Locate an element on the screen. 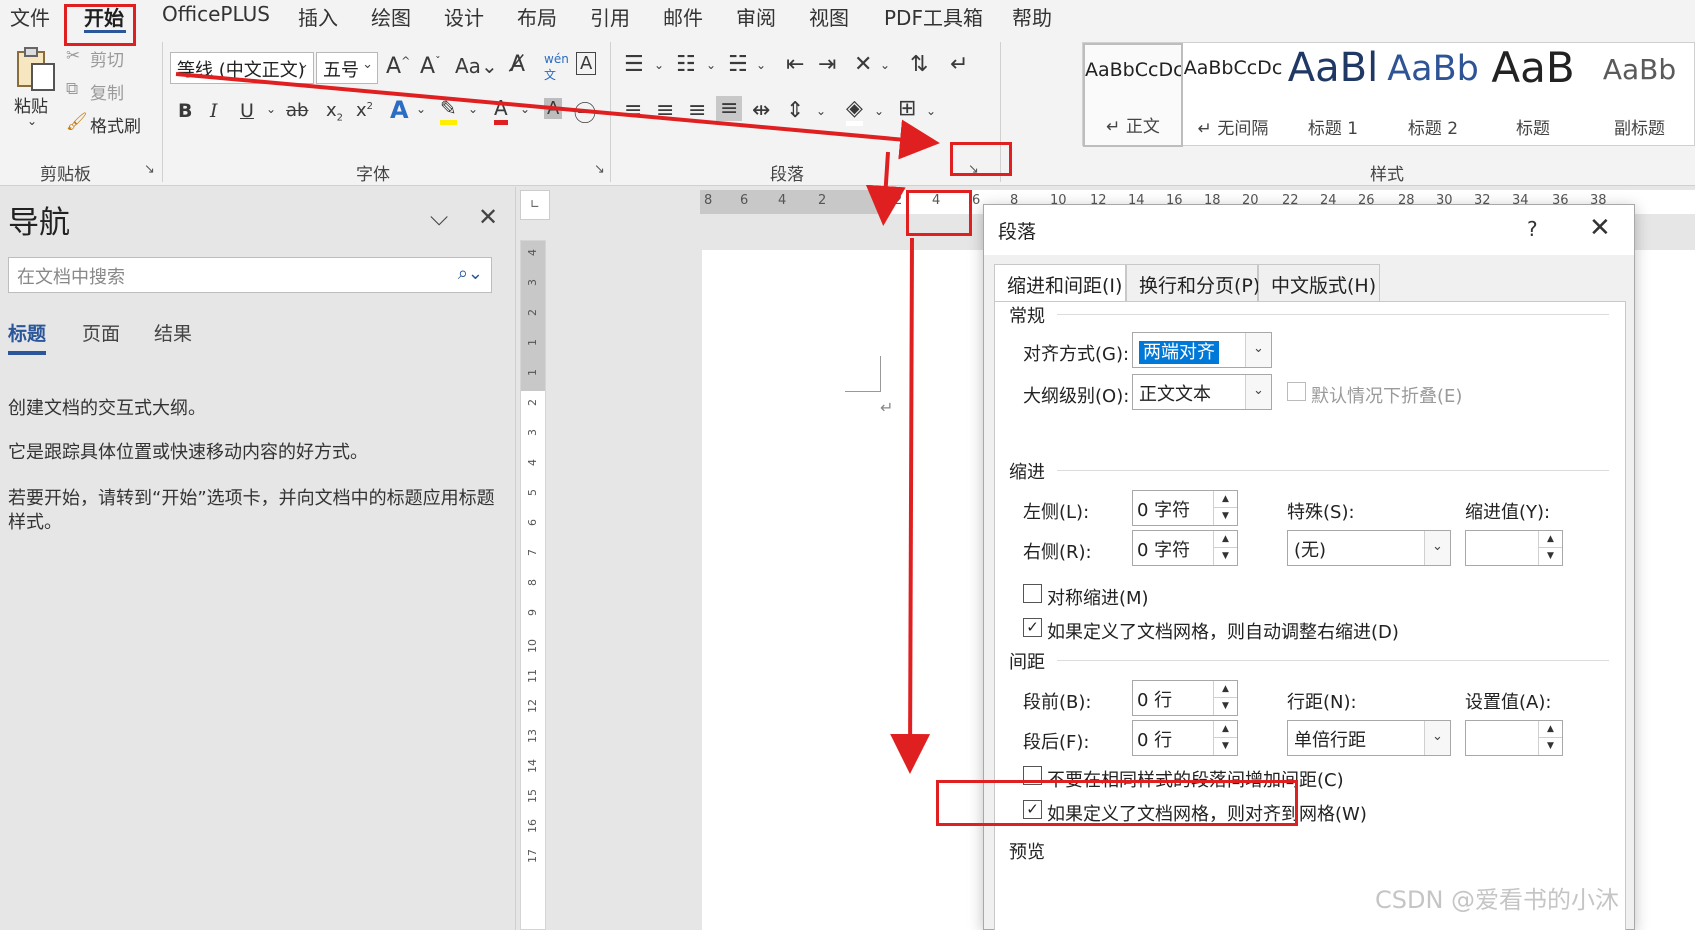  cut-button: 剪切 is located at coordinates (107, 58).